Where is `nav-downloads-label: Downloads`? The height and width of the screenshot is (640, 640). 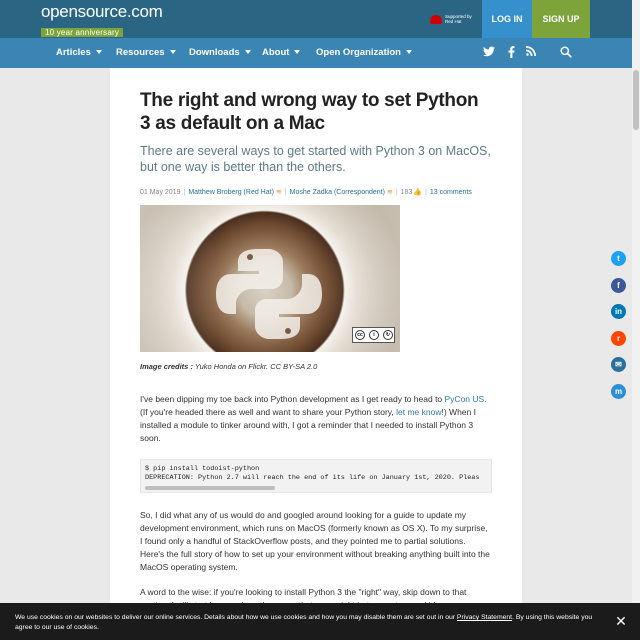
nav-downloads-label: Downloads is located at coordinates (214, 52).